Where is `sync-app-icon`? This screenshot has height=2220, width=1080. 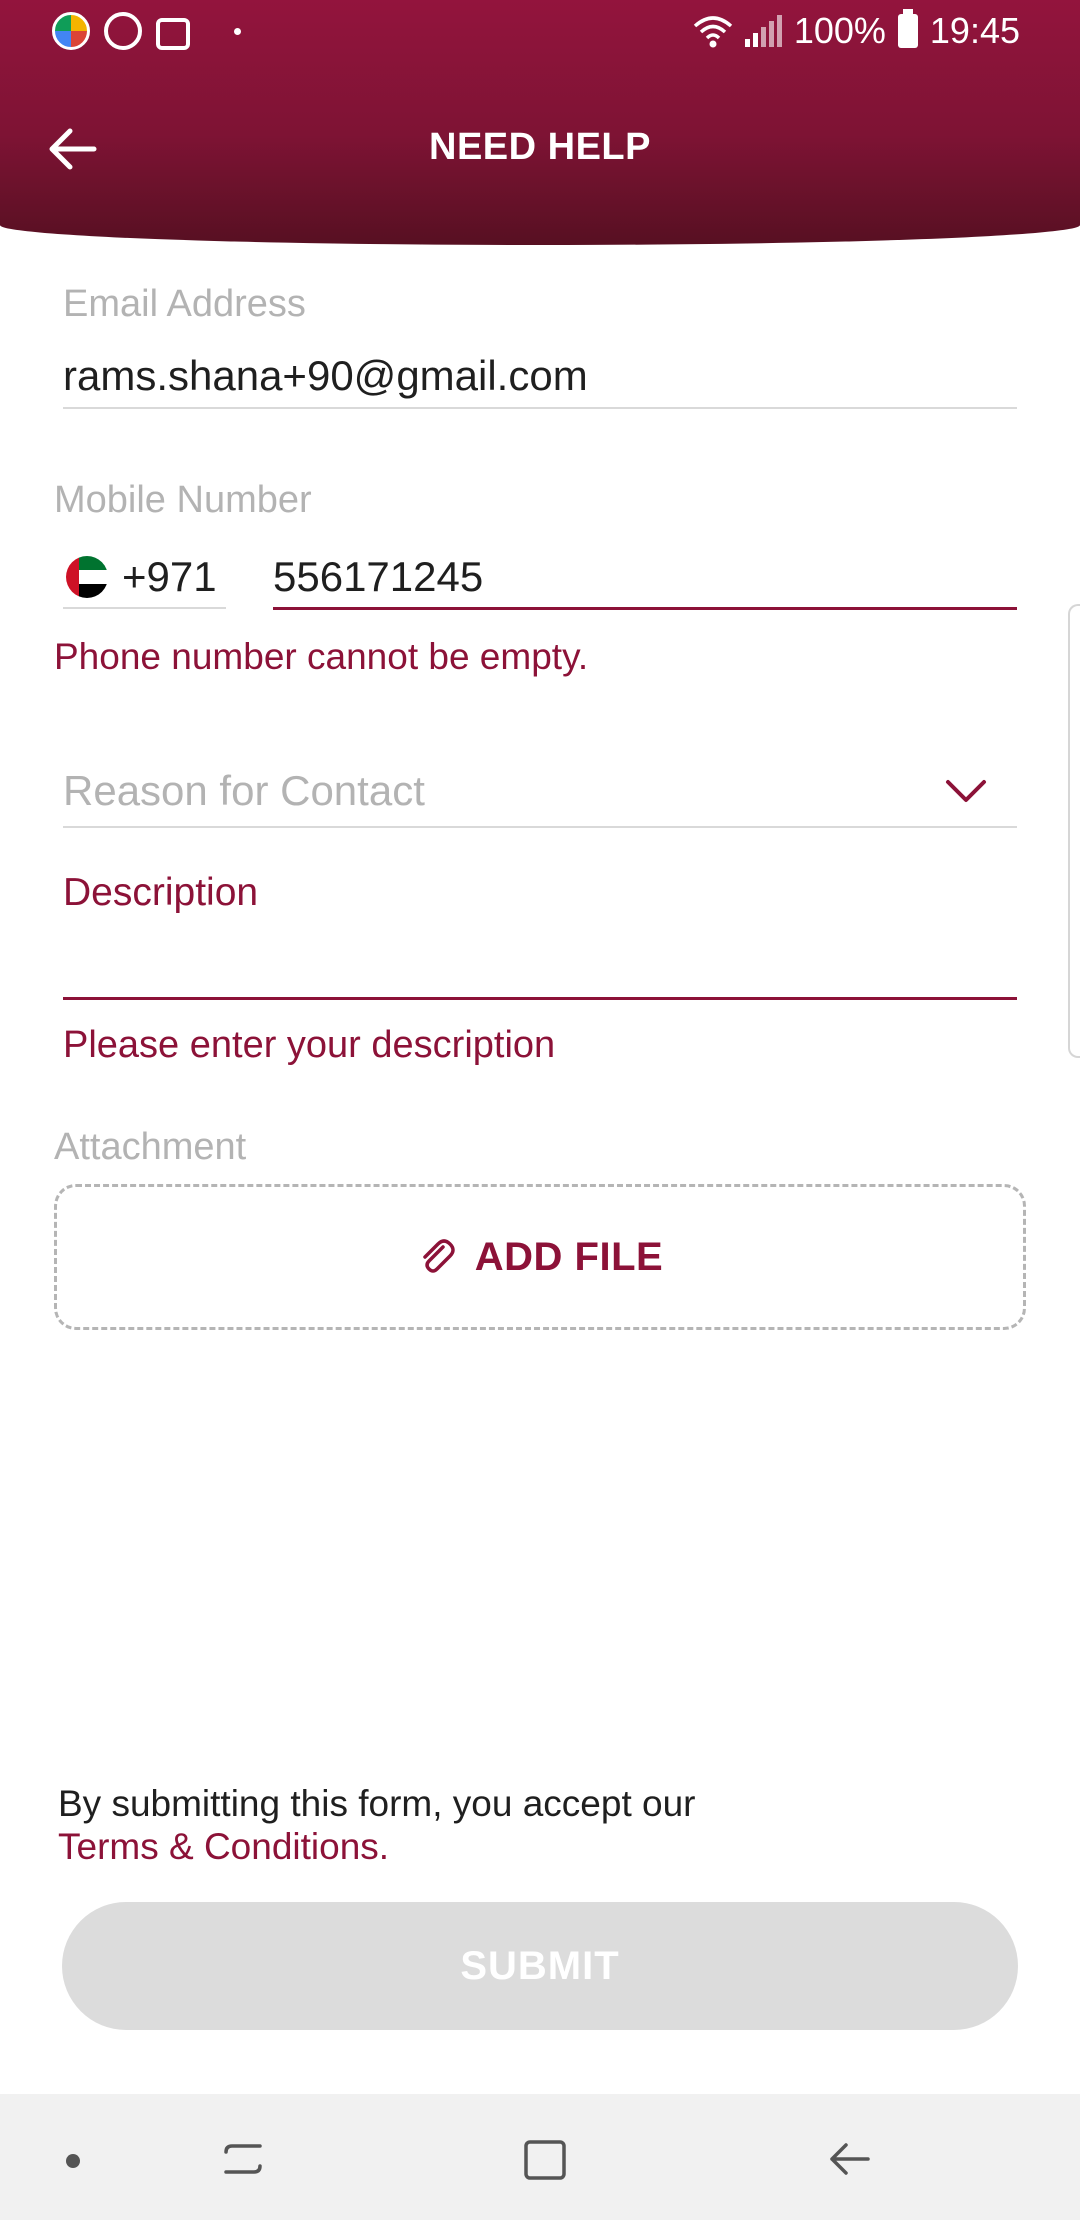 sync-app-icon is located at coordinates (123, 31).